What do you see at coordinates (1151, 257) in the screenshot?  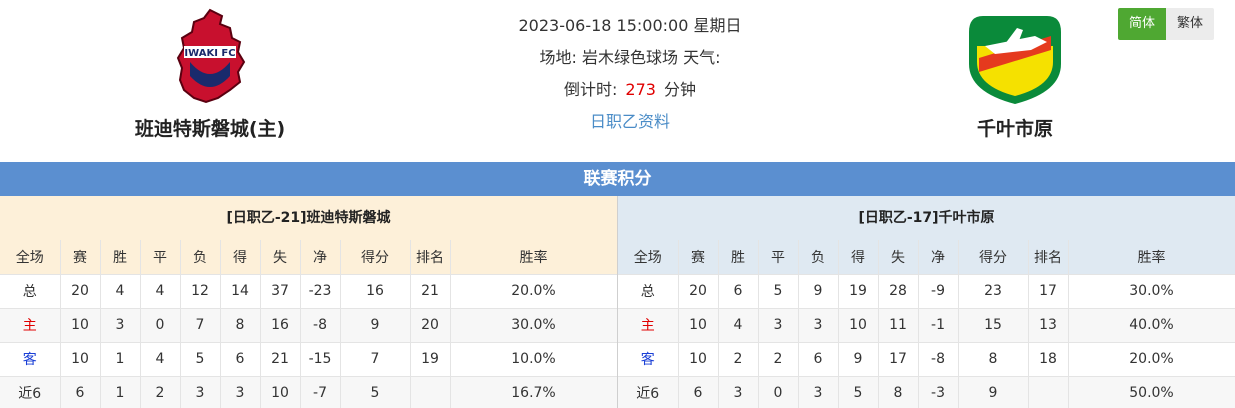 I see `column-header: 胜率` at bounding box center [1151, 257].